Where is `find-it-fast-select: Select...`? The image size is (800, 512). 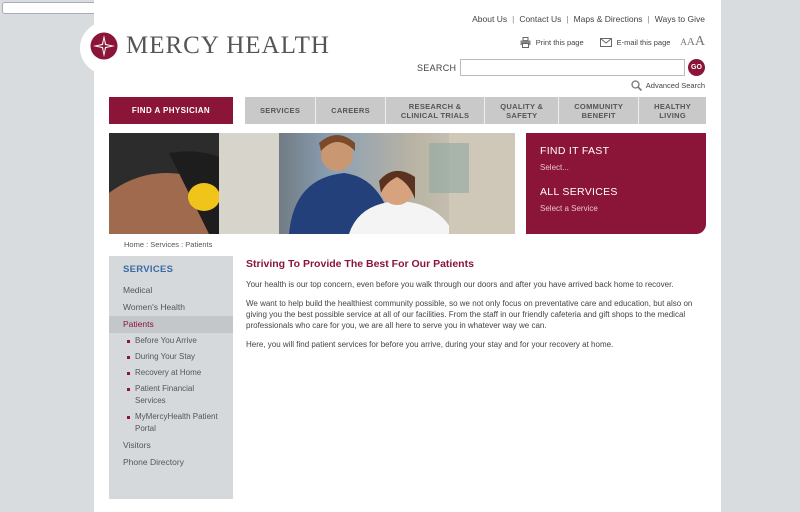
find-it-fast-select: Select... is located at coordinates (616, 167).